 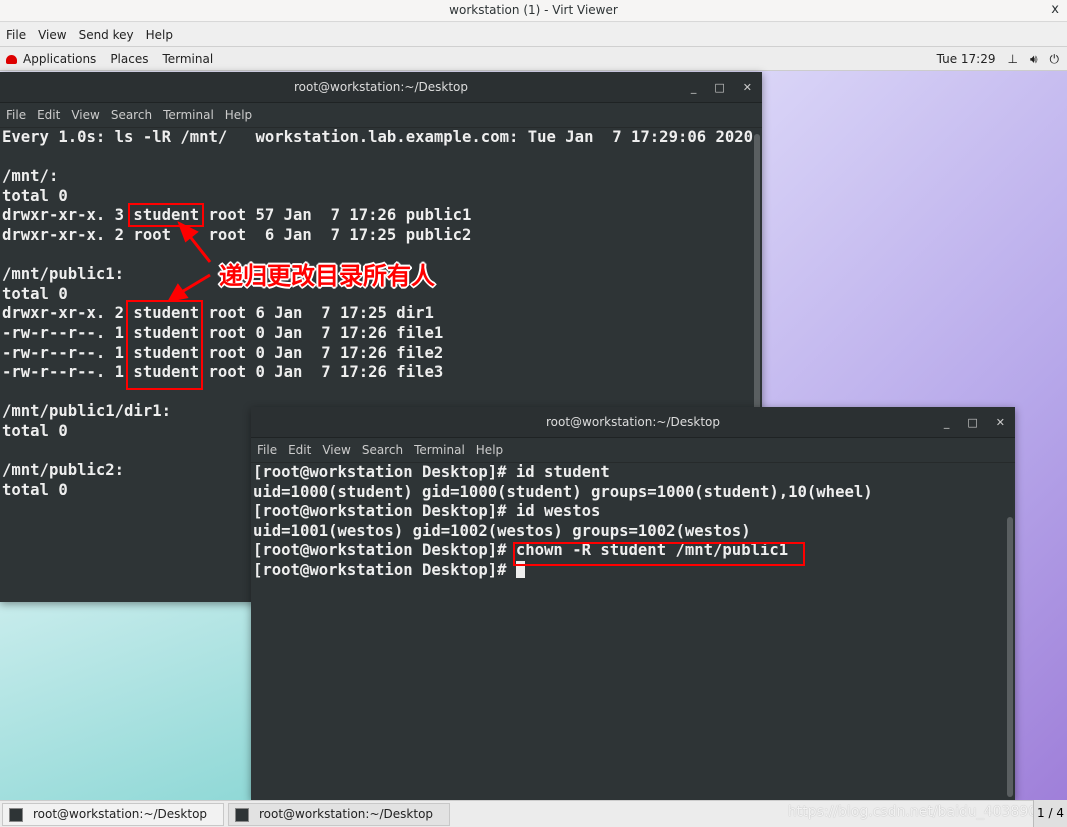 I want to click on arrow-down, so click(x=195, y=284).